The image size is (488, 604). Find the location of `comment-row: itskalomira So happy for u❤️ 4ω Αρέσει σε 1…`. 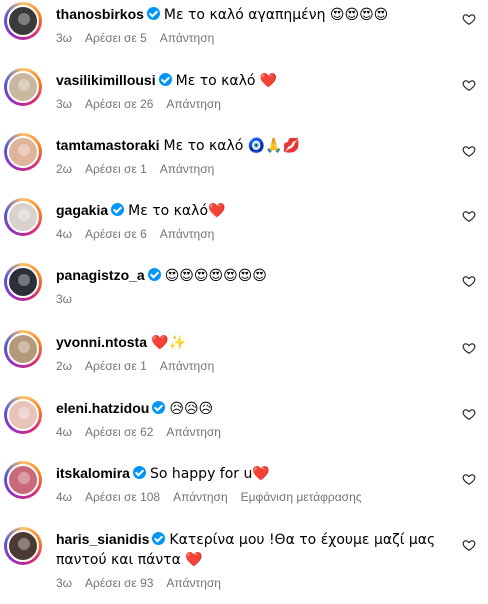

comment-row: itskalomira So happy for u❤️ 4ω Αρέσει σε 1… is located at coordinates (244, 494).